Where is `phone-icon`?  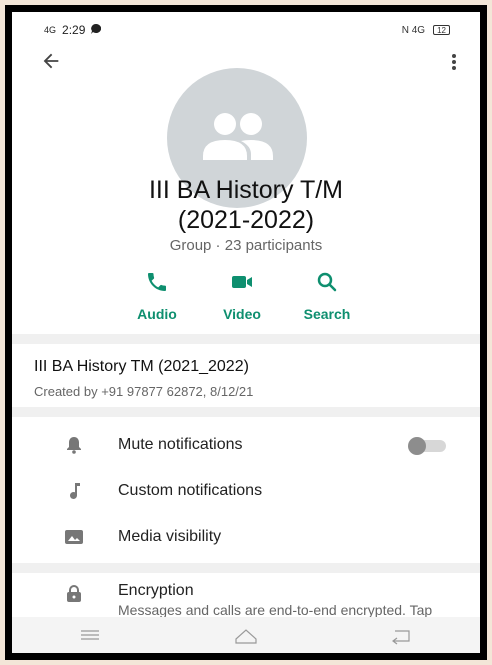 phone-icon is located at coordinates (157, 282).